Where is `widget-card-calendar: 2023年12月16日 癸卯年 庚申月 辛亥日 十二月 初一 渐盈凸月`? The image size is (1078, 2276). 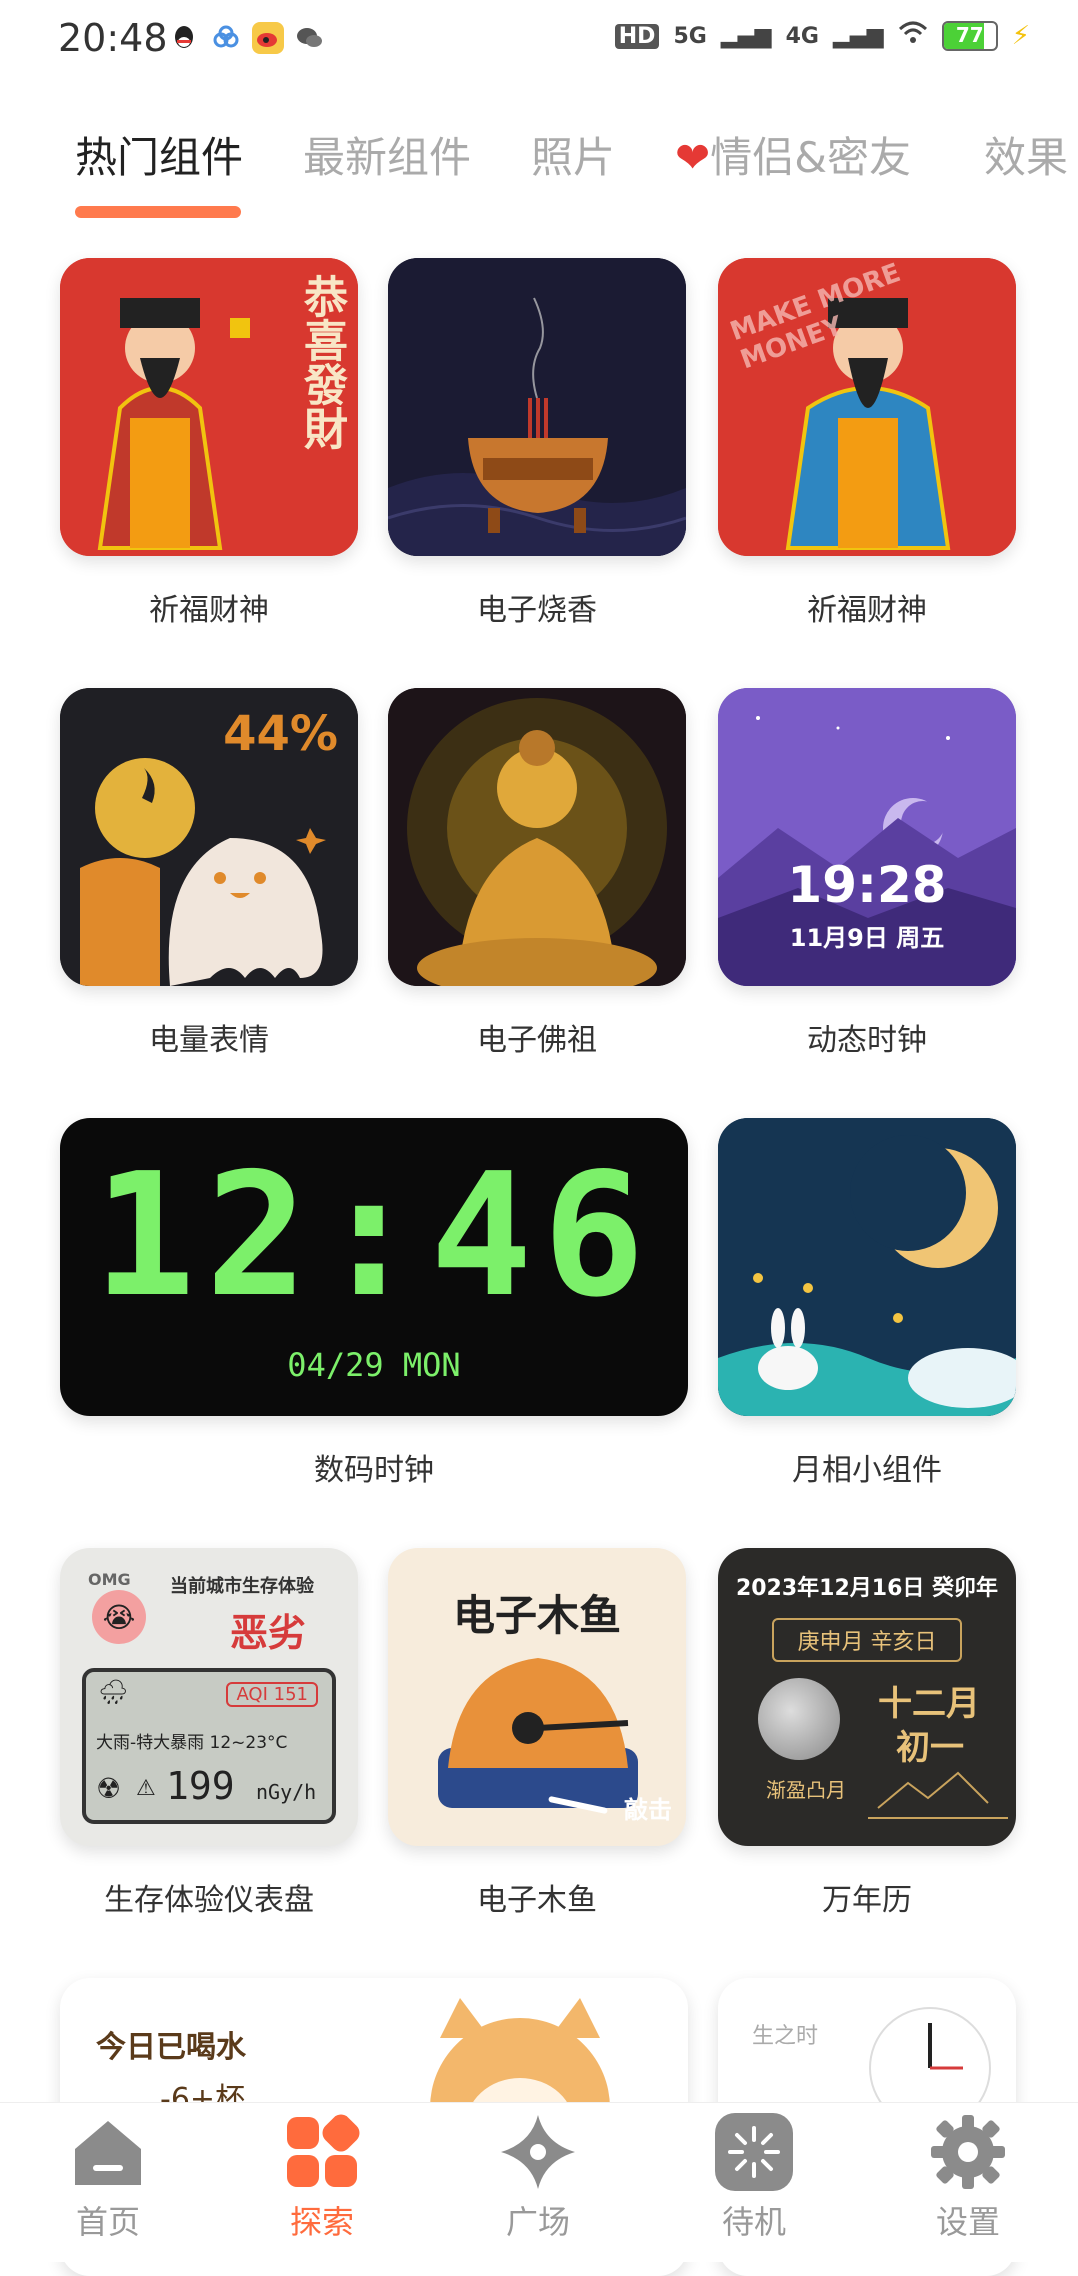
widget-card-calendar: 2023年12月16日 癸卯年 庚申月 辛亥日 十二月 初一 渐盈凸月 is located at coordinates (867, 1697).